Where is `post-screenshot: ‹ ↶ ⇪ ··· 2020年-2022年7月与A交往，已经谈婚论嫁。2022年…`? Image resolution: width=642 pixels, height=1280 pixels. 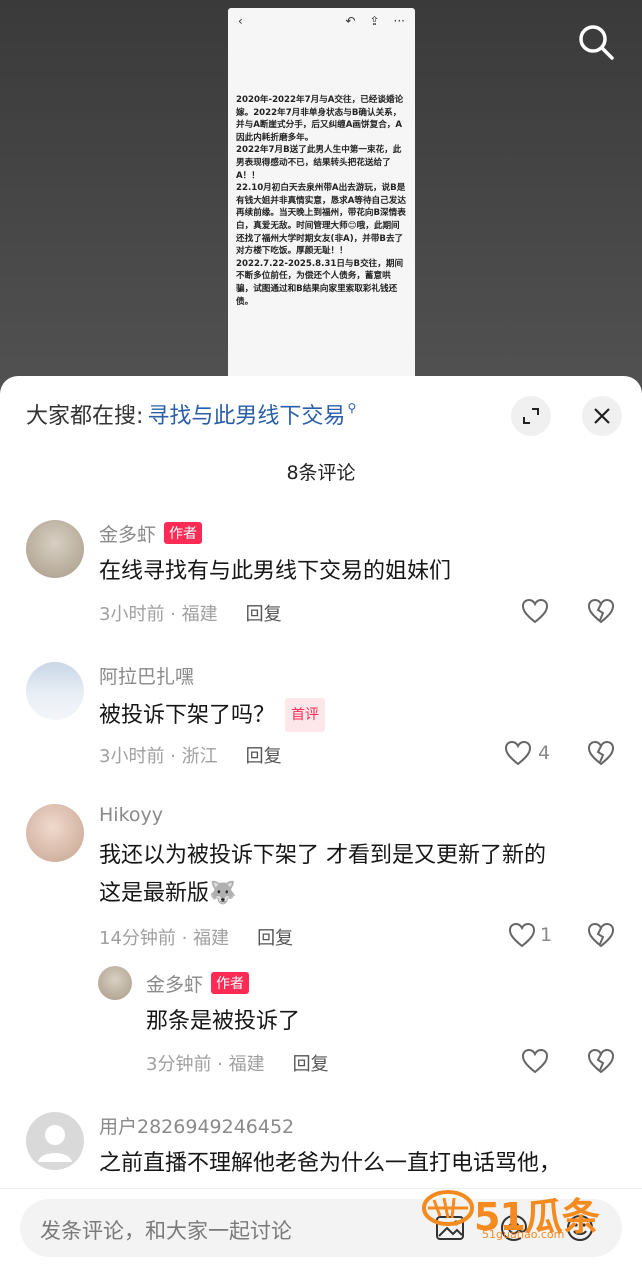
post-screenshot: ‹ ↶ ⇪ ··· 2020年-2022年7月与A交往，已经谈婚论嫁。2022年… is located at coordinates (321, 204).